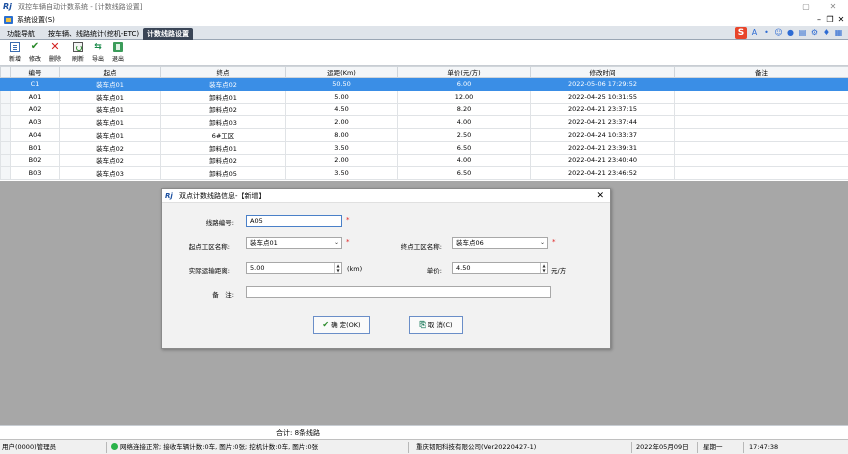 The image size is (848, 454). What do you see at coordinates (35, 72) in the screenshot?
I see `col-header-no: 编号` at bounding box center [35, 72].